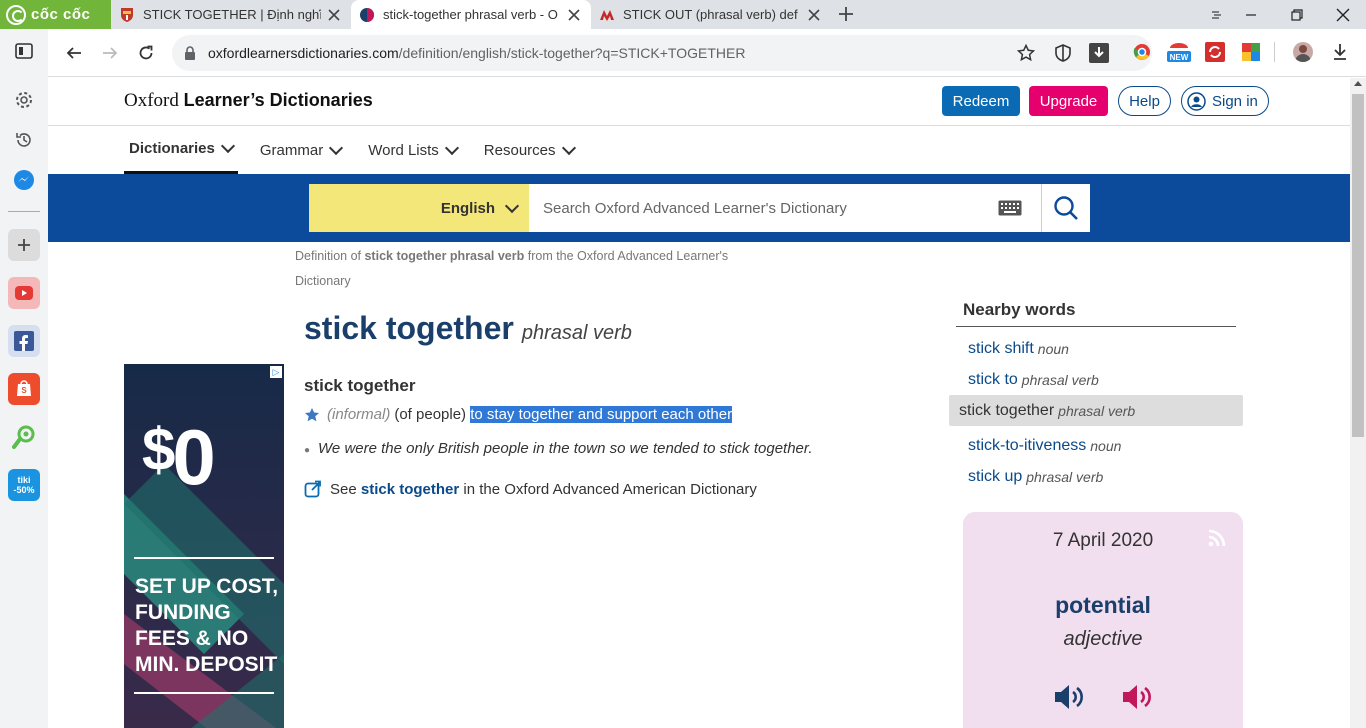  What do you see at coordinates (1103, 639) in the screenshot?
I see `wotd-pos: adjective` at bounding box center [1103, 639].